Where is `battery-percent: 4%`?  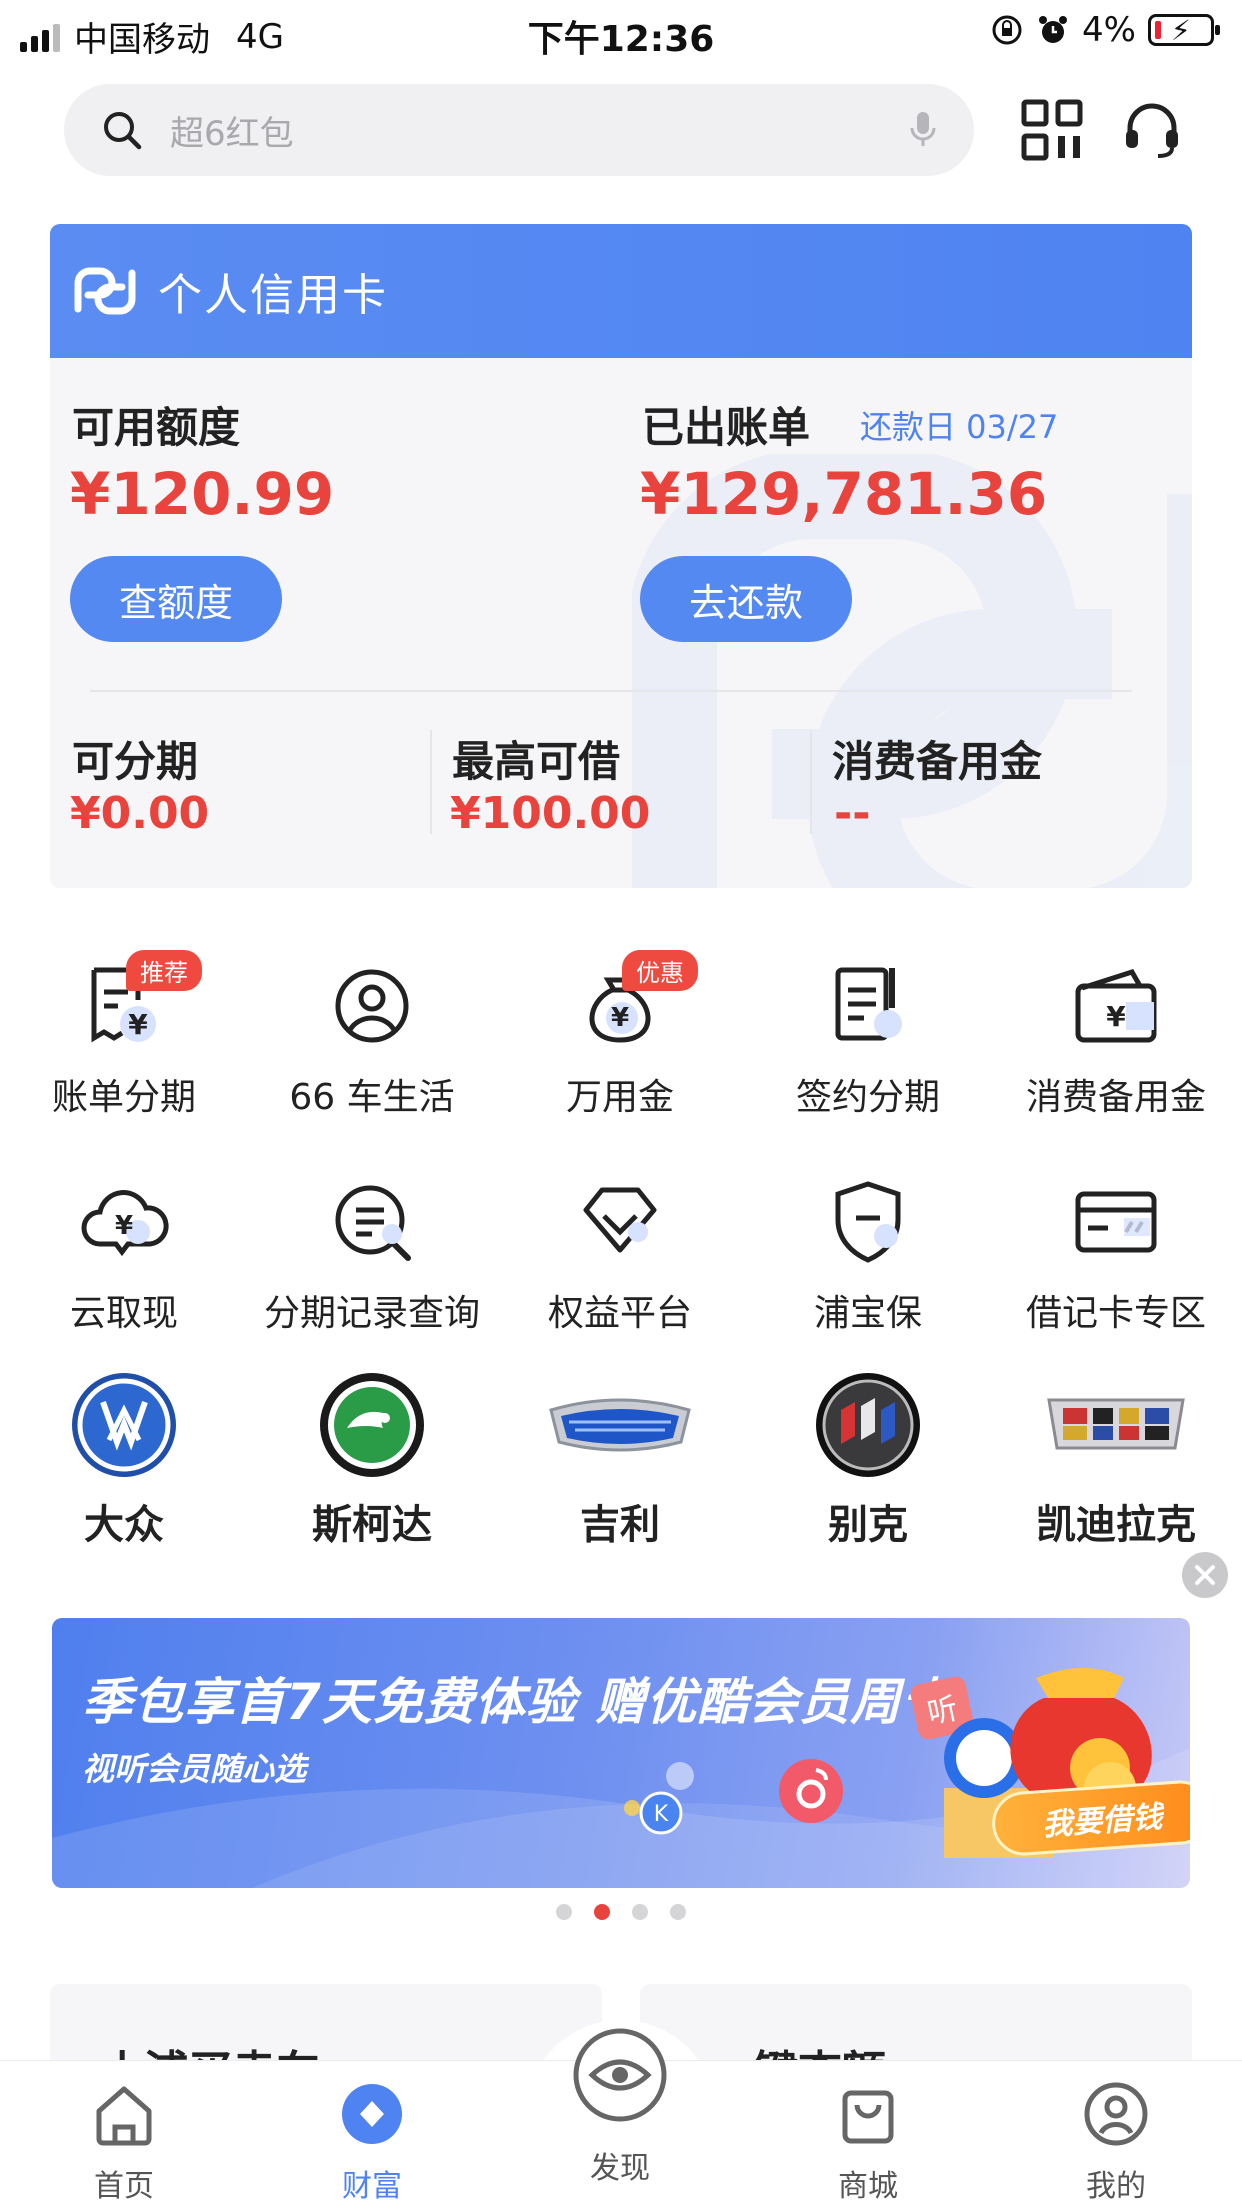
battery-percent: 4% is located at coordinates (1109, 30).